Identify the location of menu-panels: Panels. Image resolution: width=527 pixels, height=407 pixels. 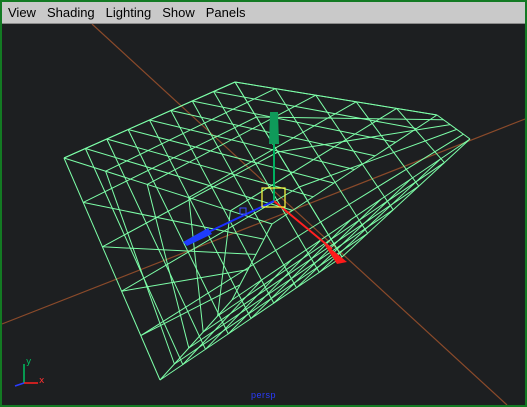
(225, 12).